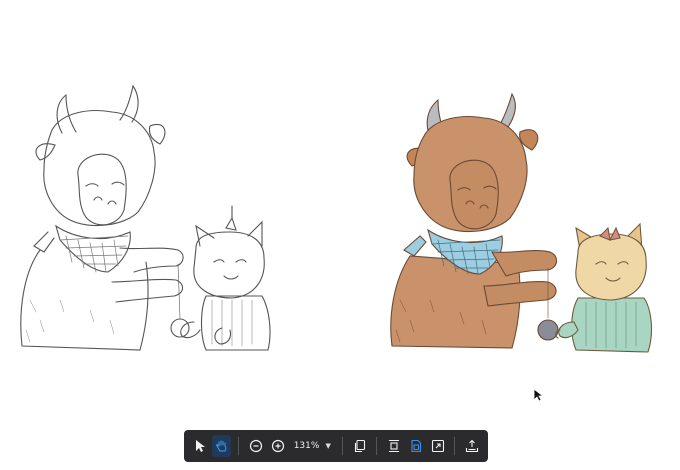  Describe the element at coordinates (225, 278) in the screenshot. I see `sketch-dog` at that location.